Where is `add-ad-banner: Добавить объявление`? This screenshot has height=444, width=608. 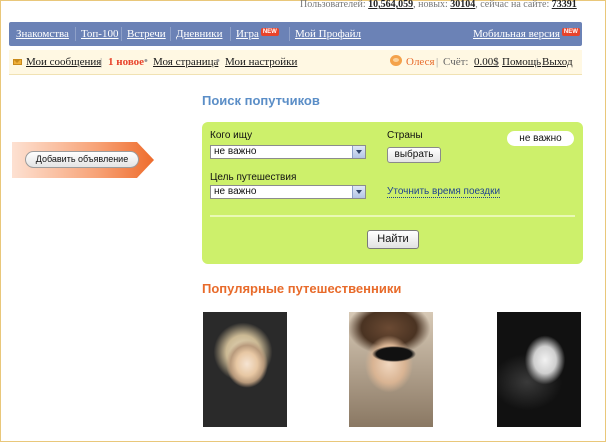
add-ad-banner: Добавить объявление is located at coordinates (83, 160).